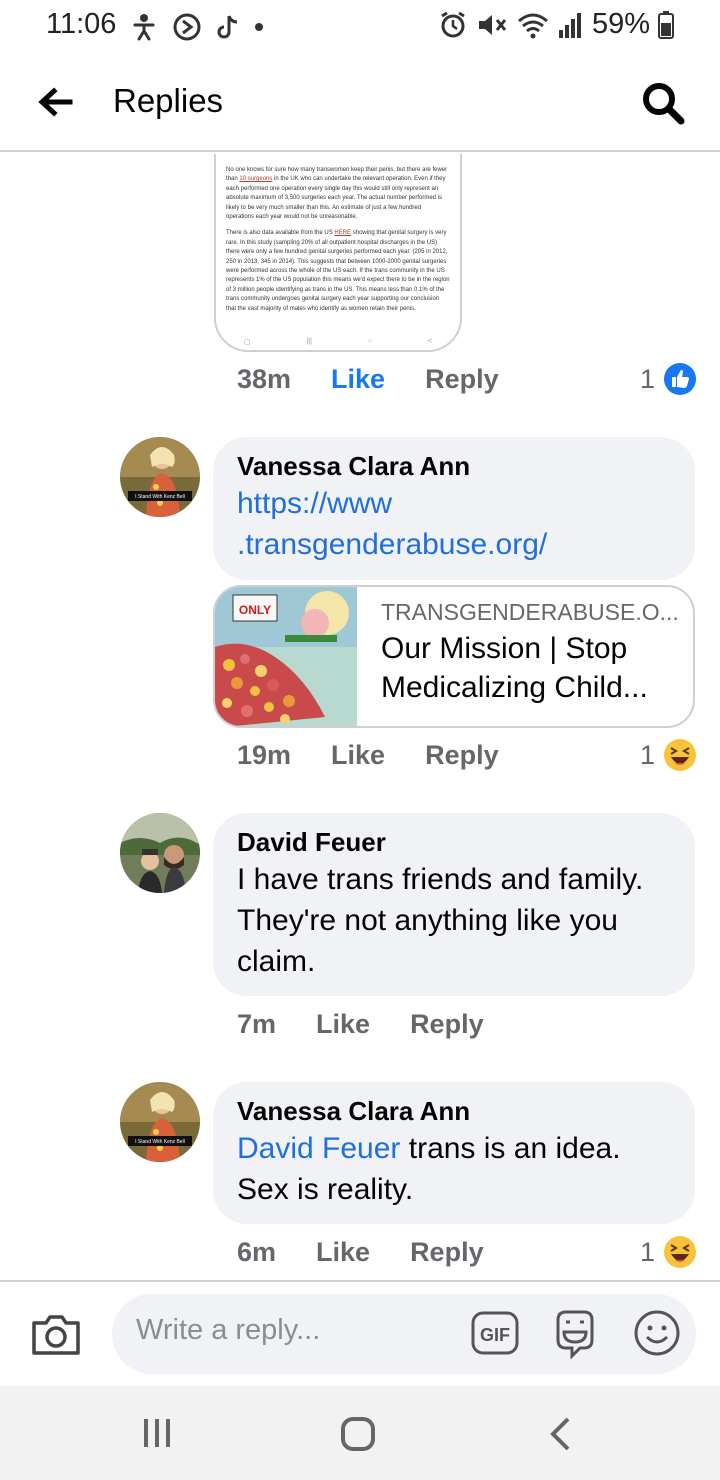  I want to click on signal-icon, so click(571, 25).